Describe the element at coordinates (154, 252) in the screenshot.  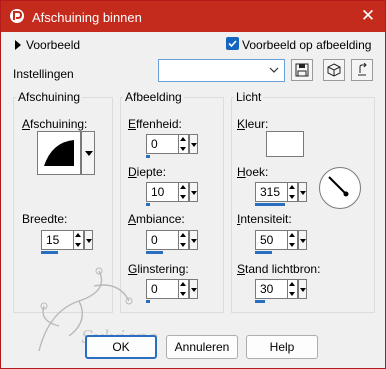
I see `ambiance-level-bar` at that location.